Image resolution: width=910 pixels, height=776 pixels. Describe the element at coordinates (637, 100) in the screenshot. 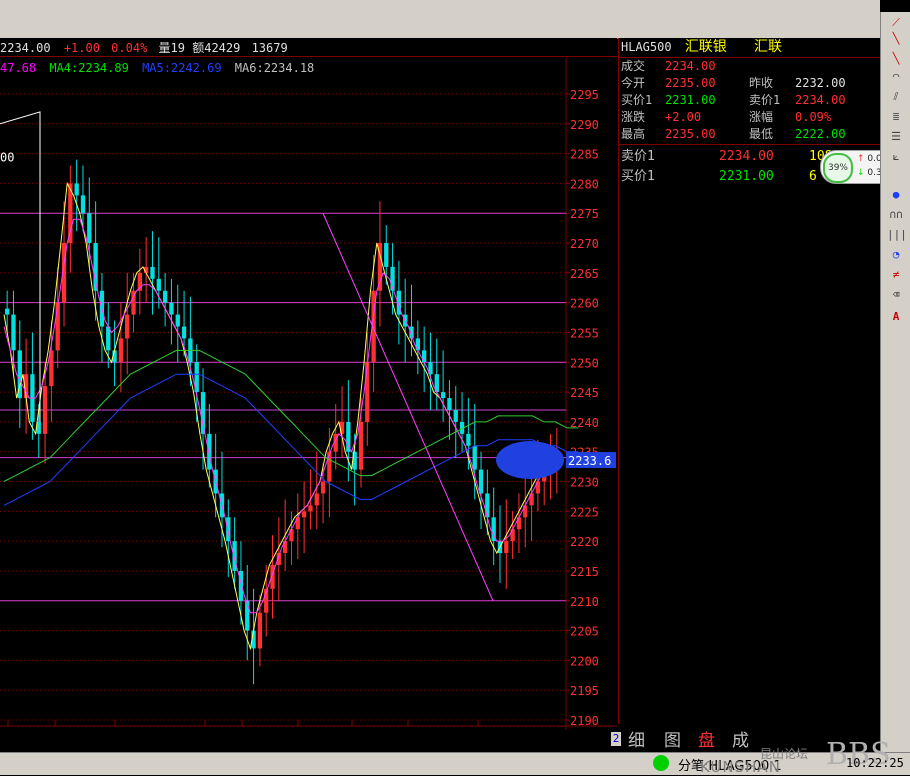

I see `panel-label: 买价1` at that location.